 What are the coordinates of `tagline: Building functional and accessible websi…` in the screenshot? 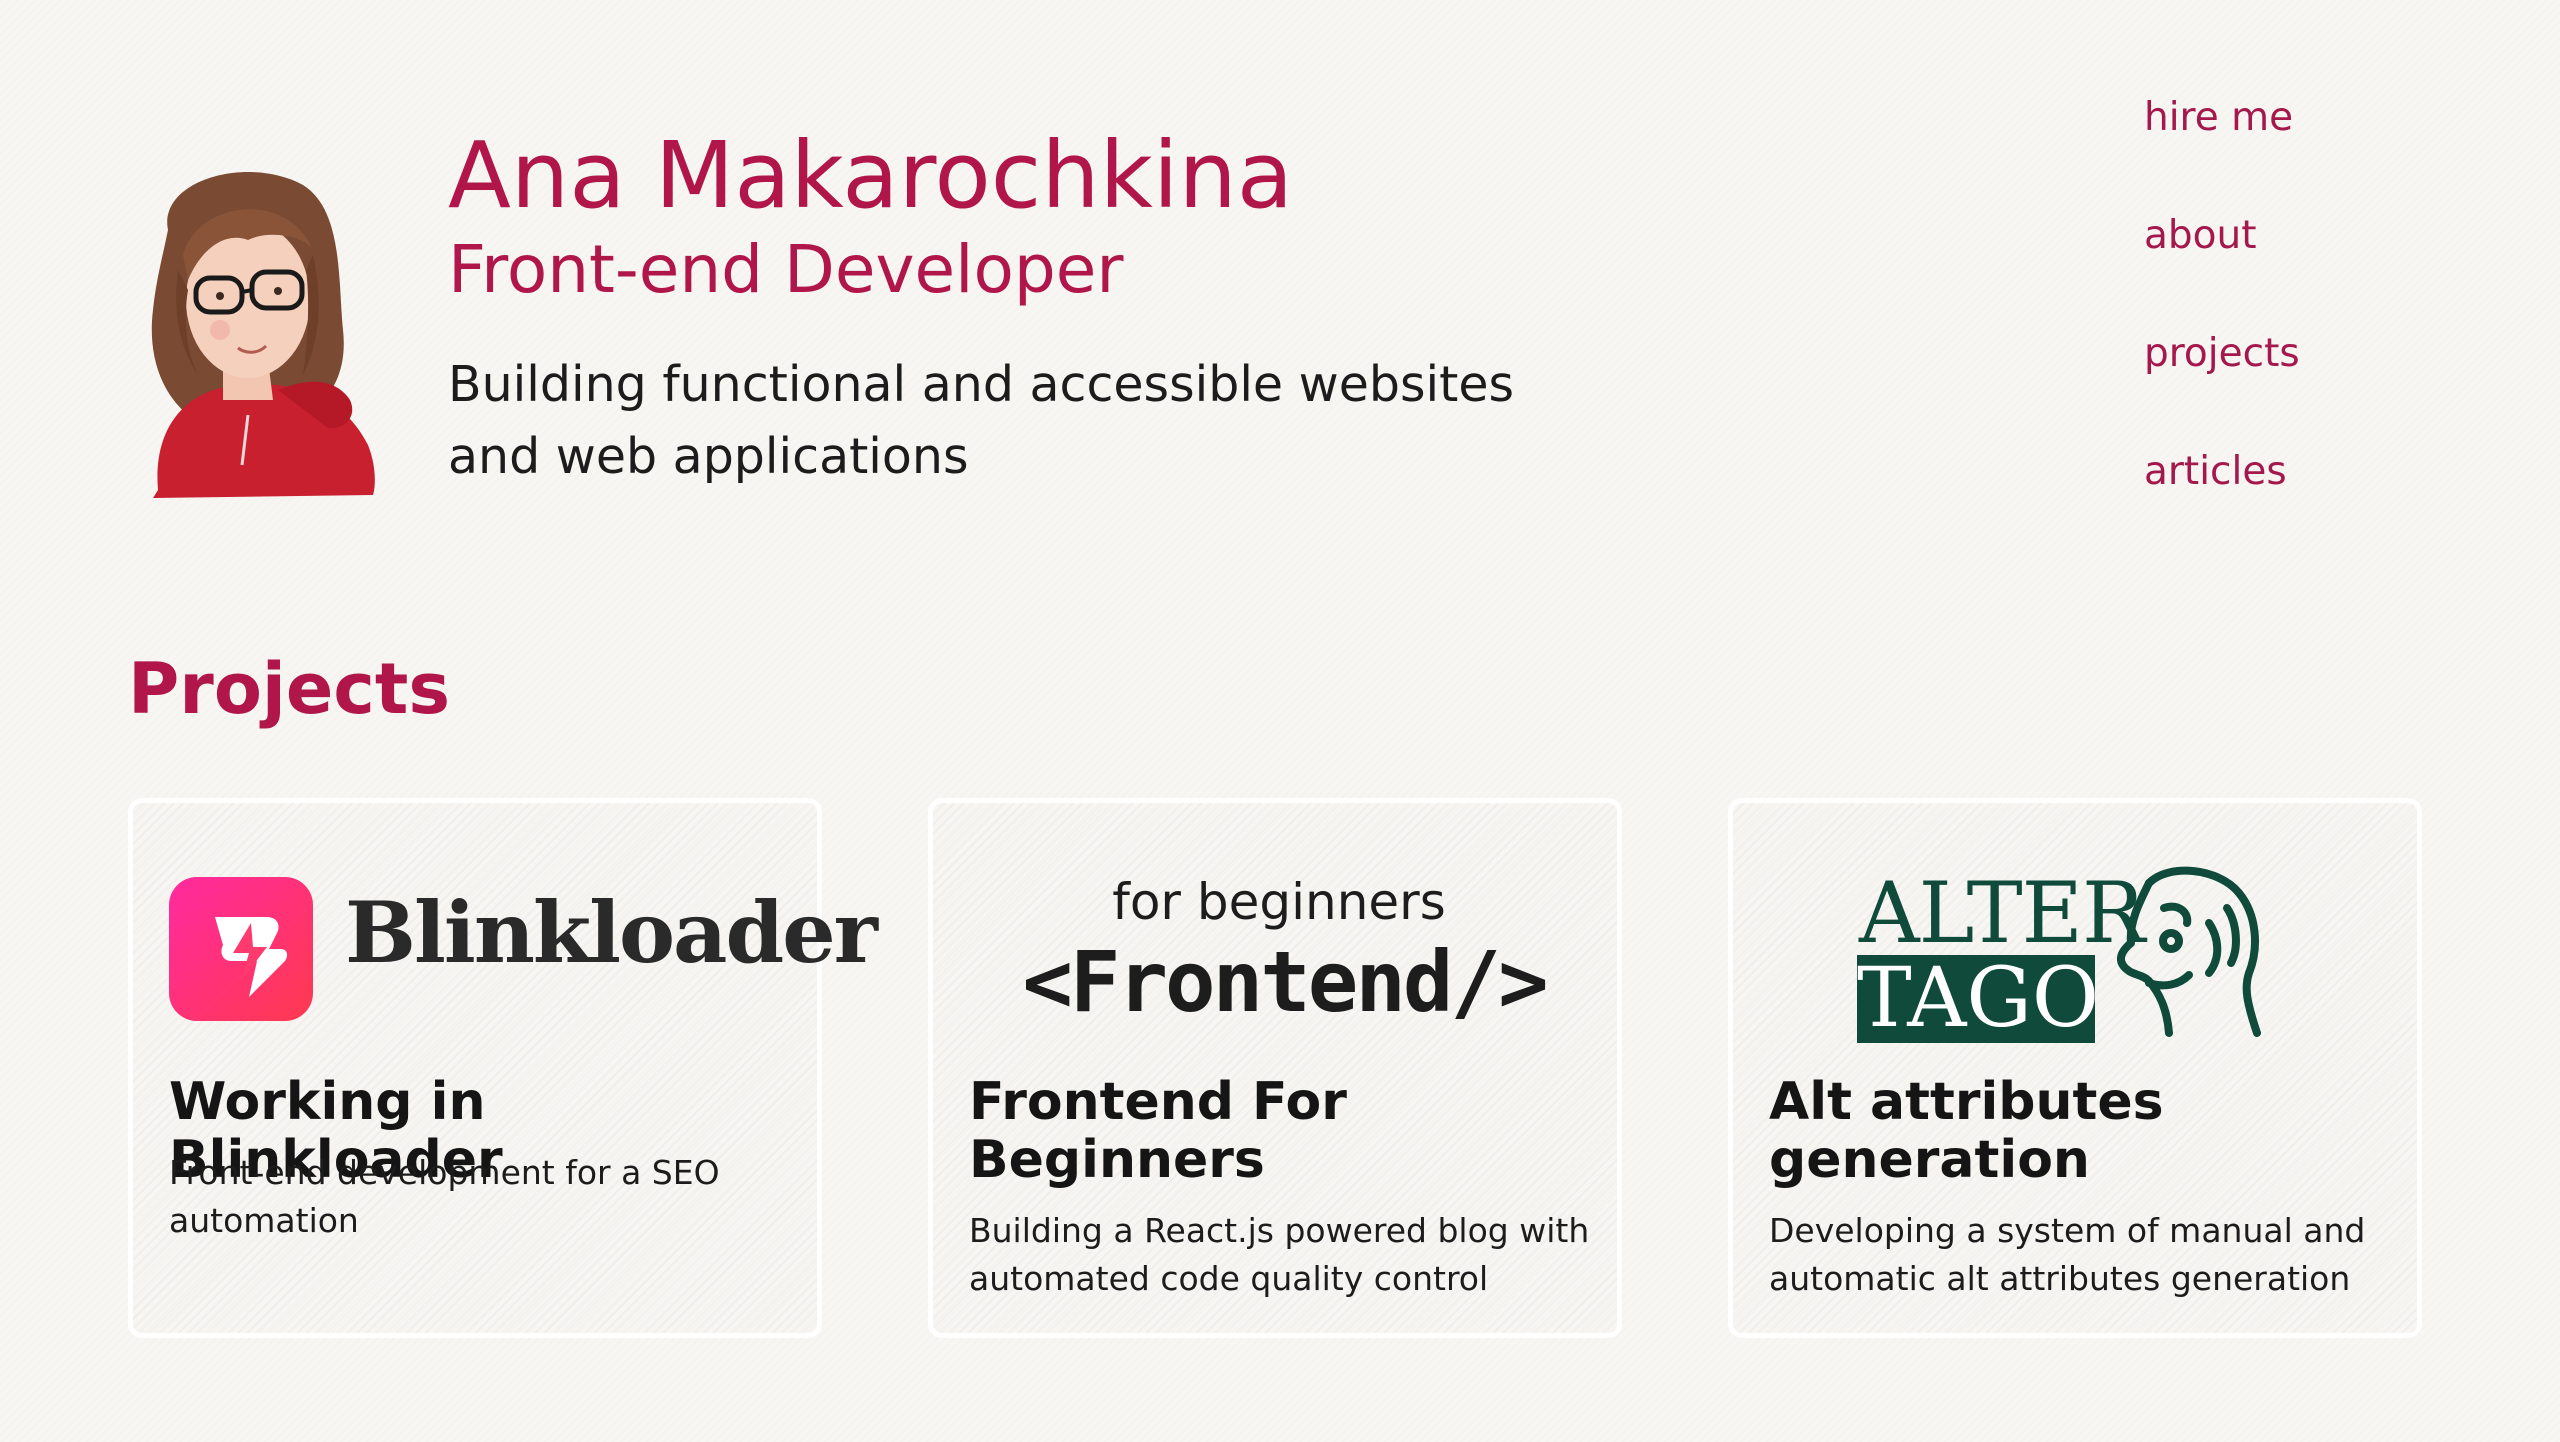 It's located at (981, 420).